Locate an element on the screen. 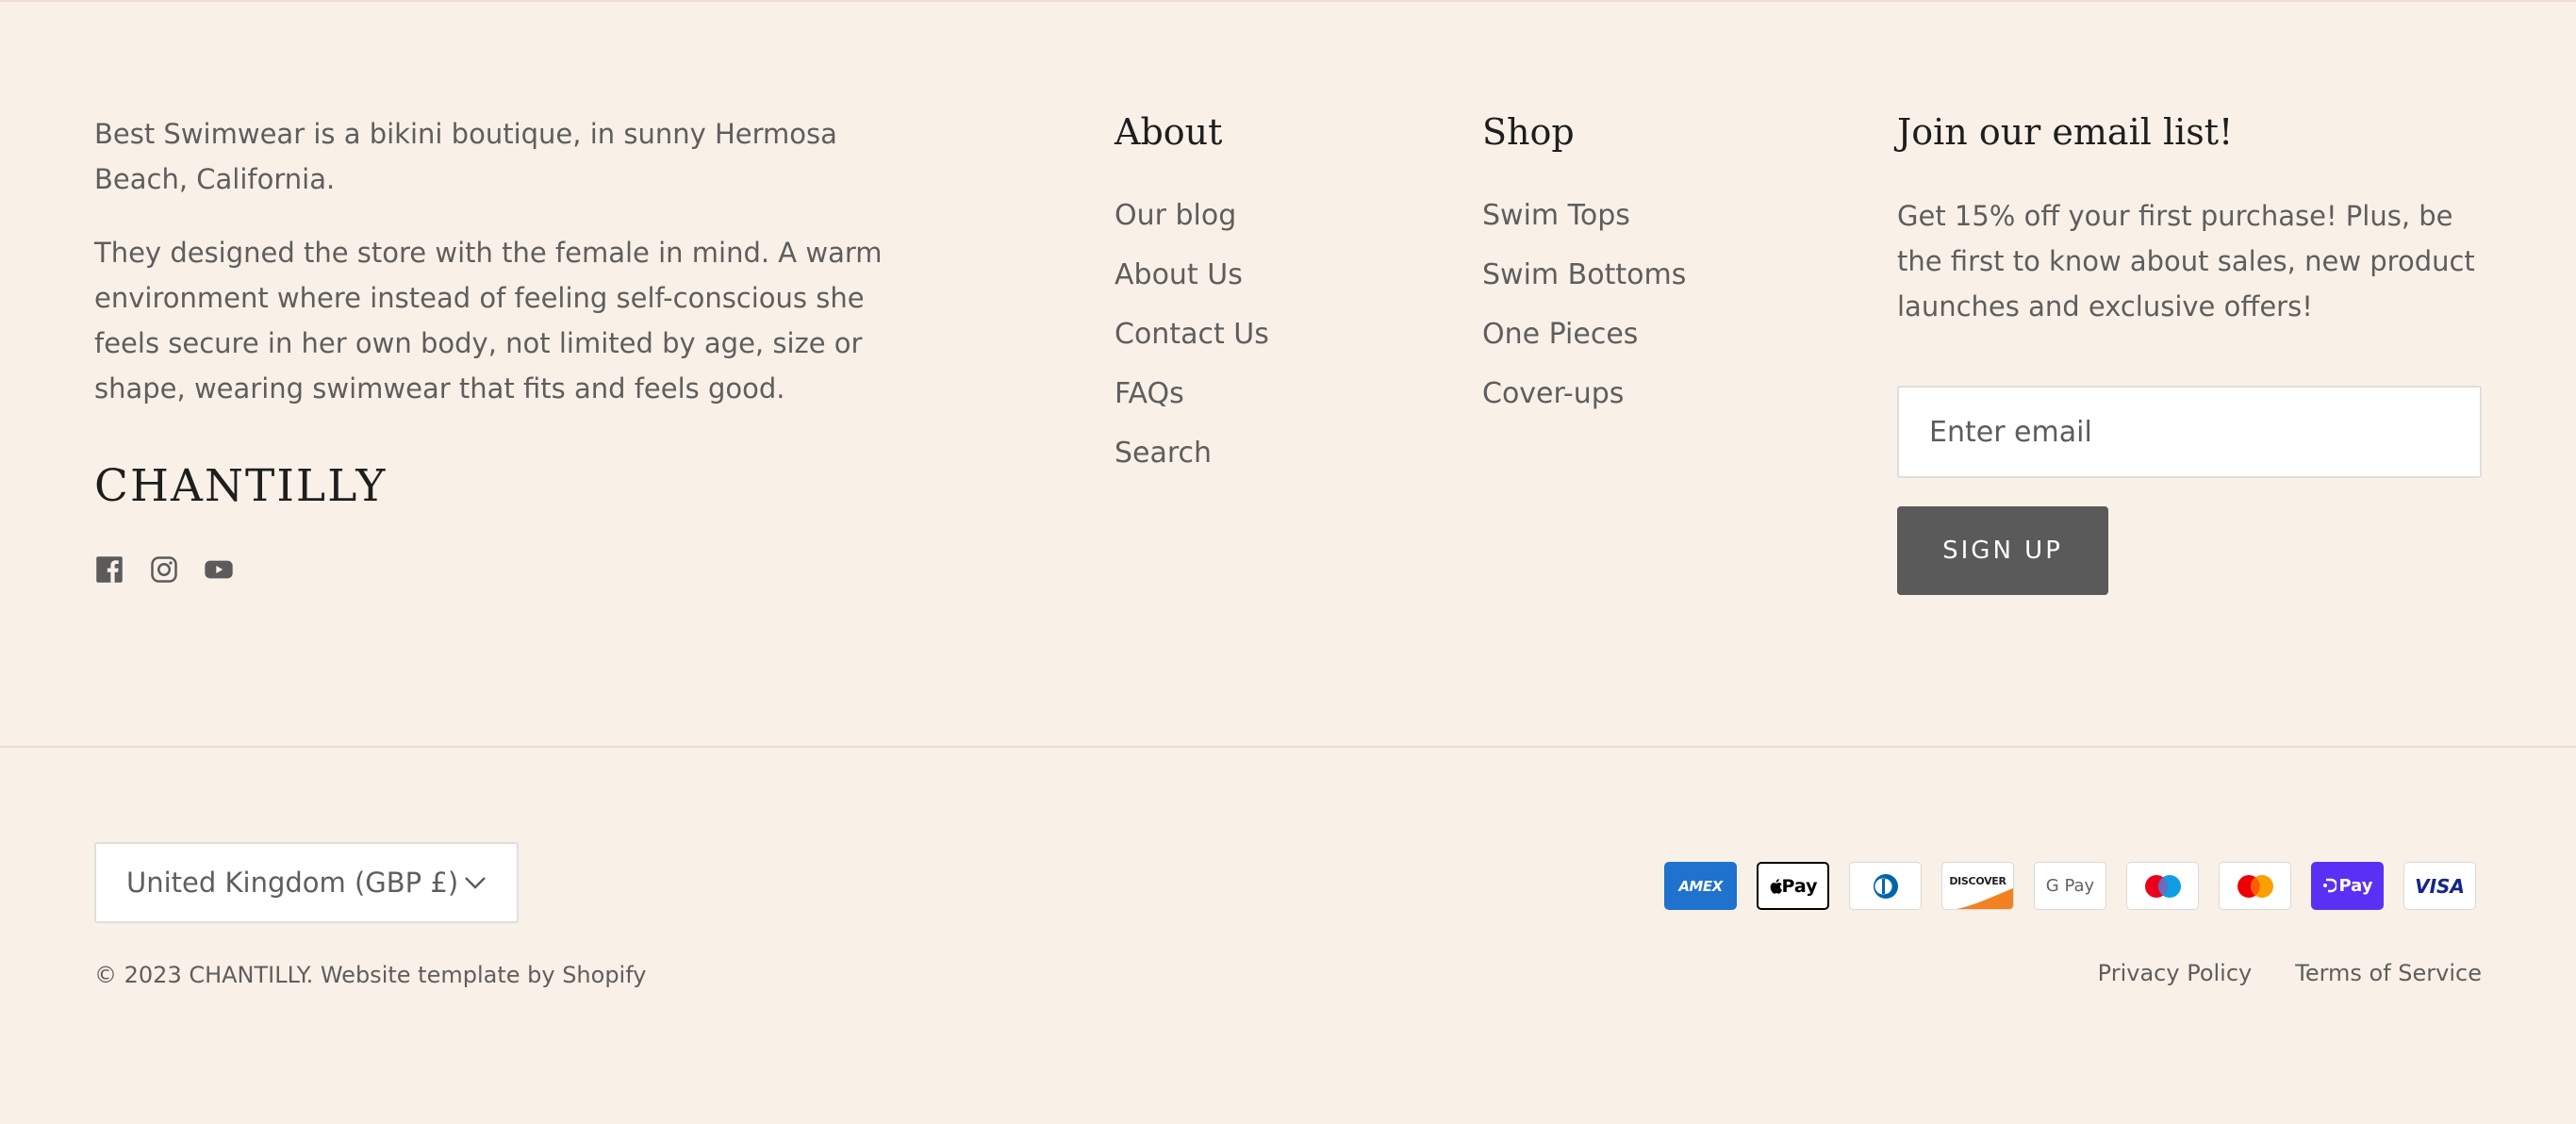 This screenshot has width=2576, height=1124. nav-link-about-us: About Us is located at coordinates (1192, 282).